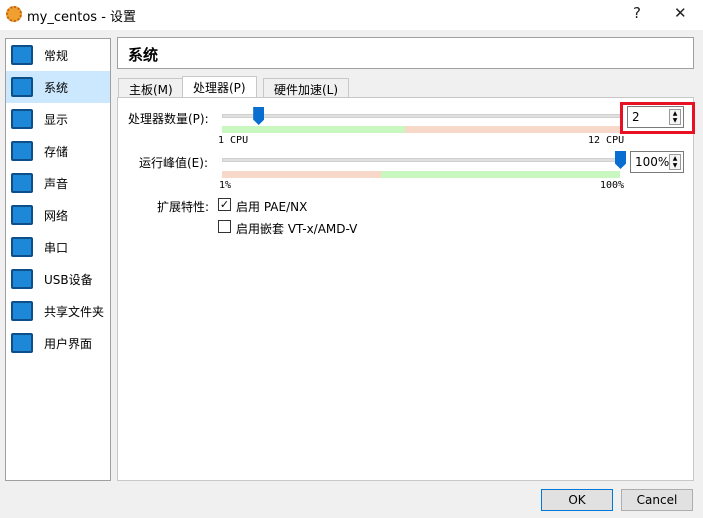 The height and width of the screenshot is (518, 703). I want to click on sidebar-item: 显示, so click(58, 119).